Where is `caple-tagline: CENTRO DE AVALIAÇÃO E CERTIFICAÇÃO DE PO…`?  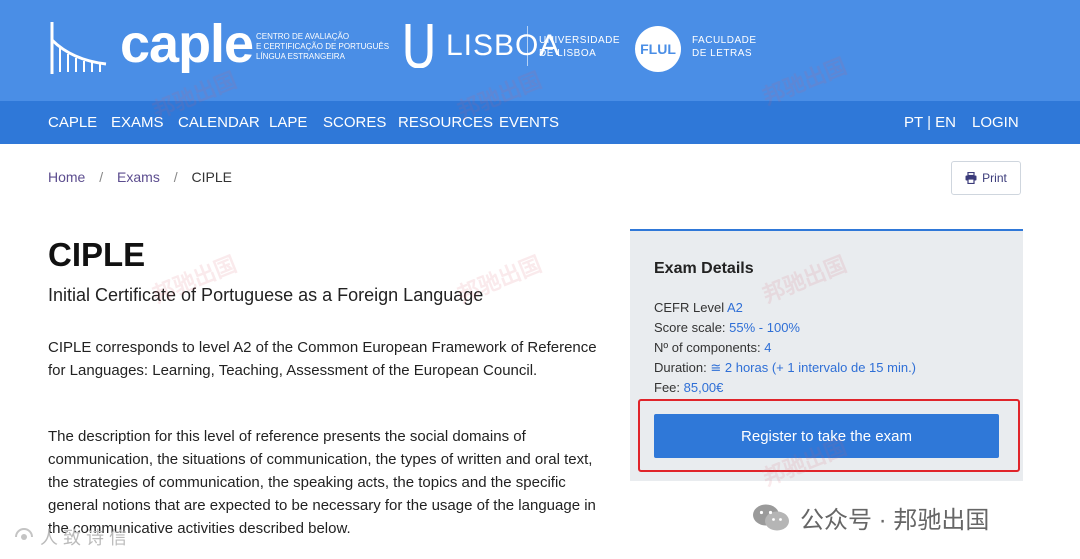
caple-tagline: CENTRO DE AVALIAÇÃO E CERTIFICAÇÃO DE PO… is located at coordinates (326, 47).